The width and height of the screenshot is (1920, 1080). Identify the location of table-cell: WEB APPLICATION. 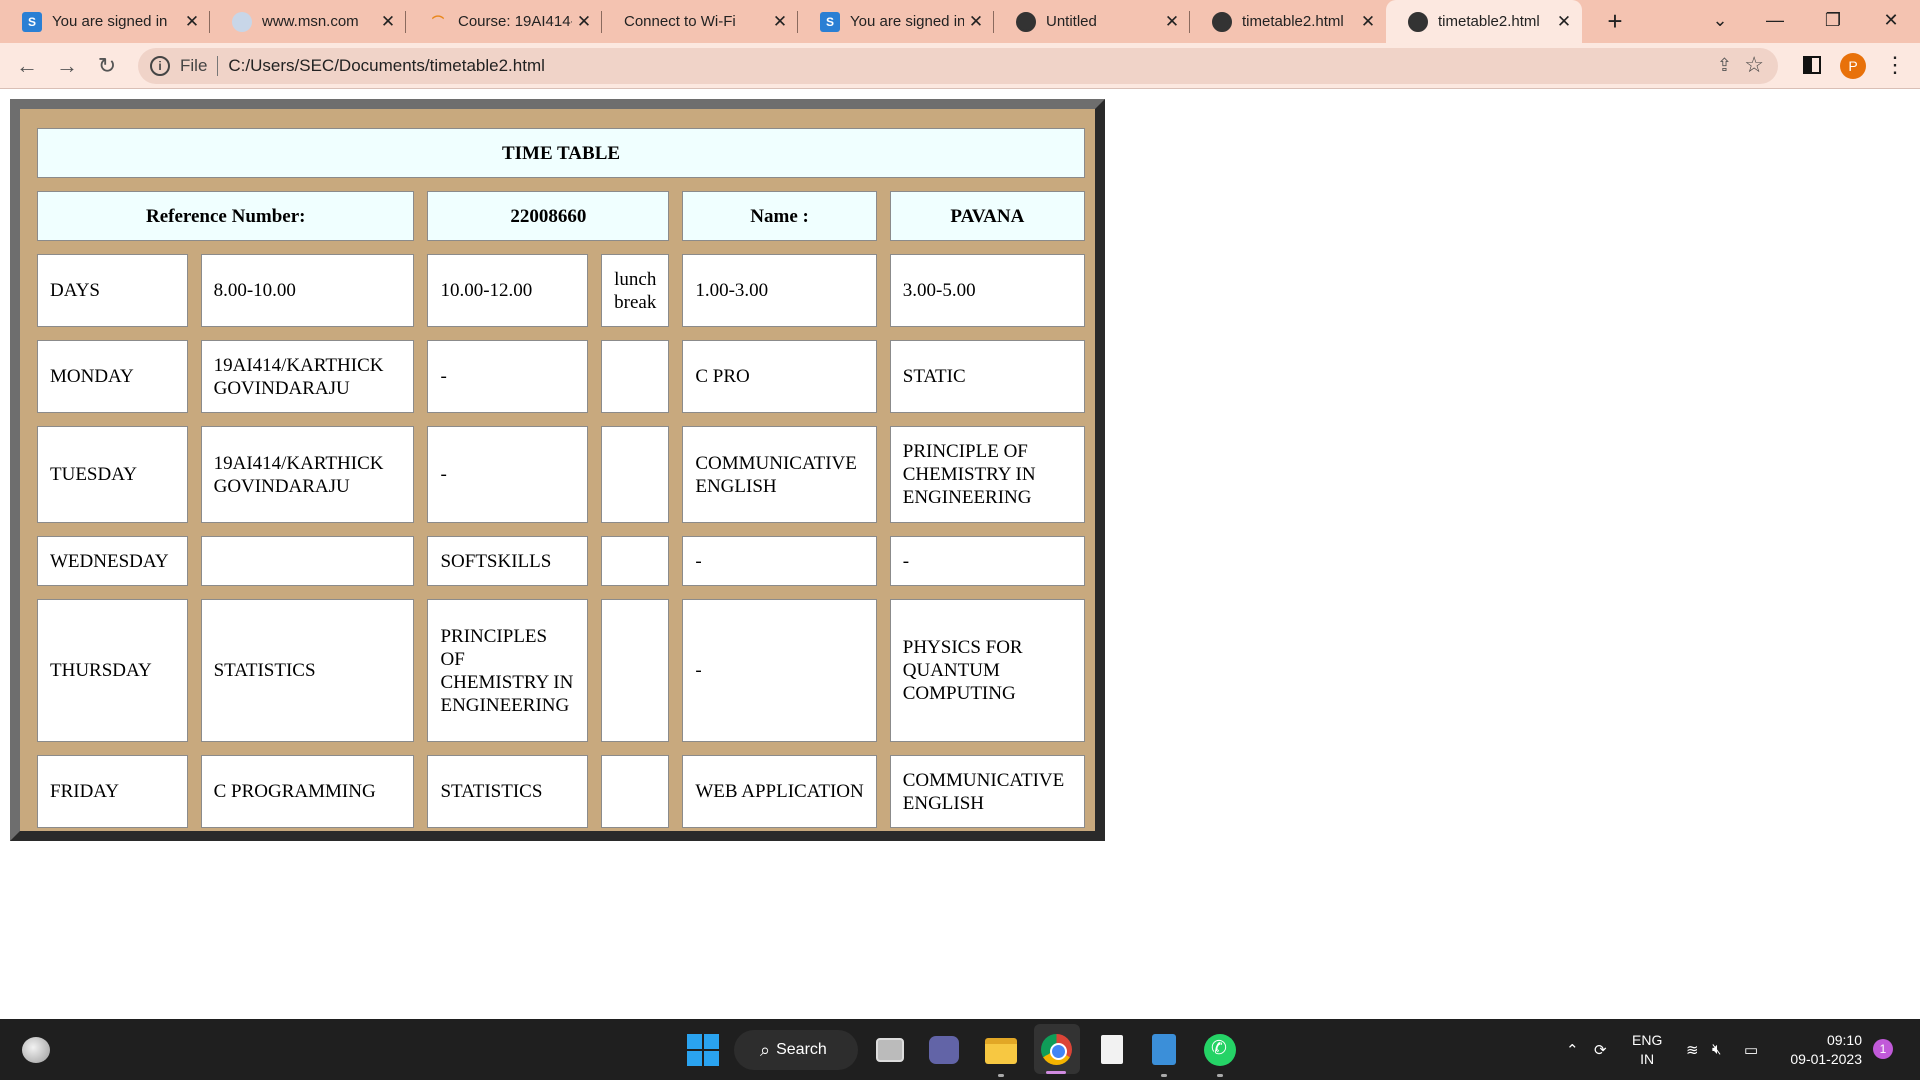
(779, 791).